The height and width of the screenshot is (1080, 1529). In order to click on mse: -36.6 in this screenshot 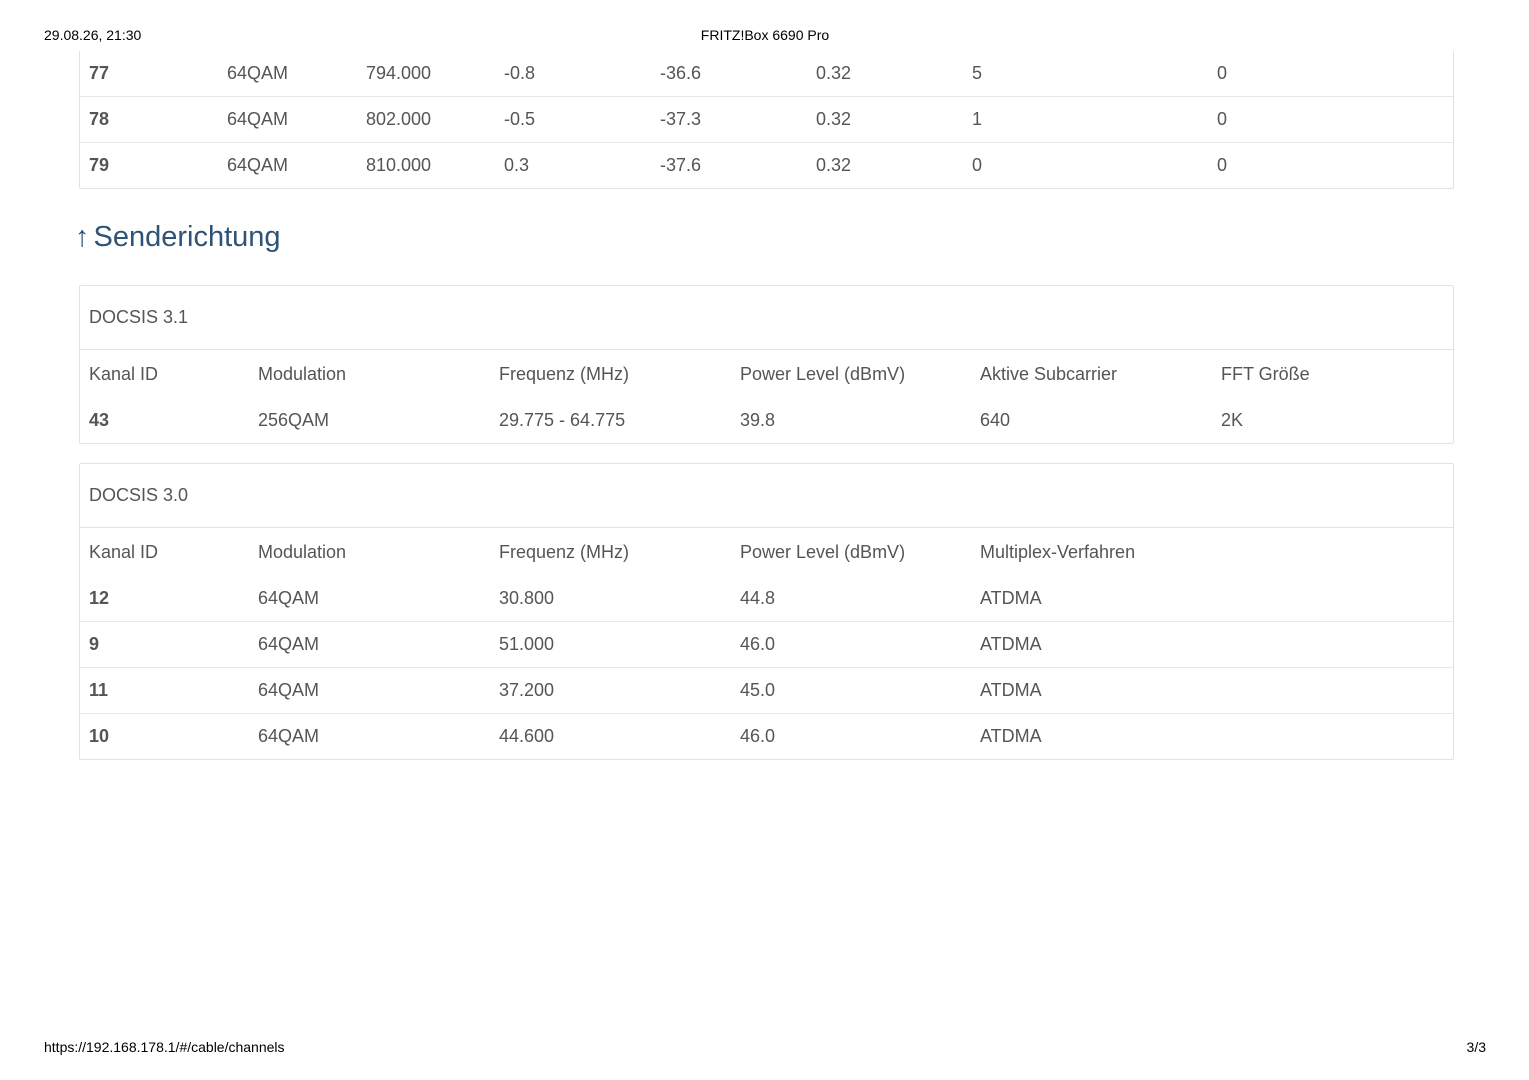, I will do `click(681, 73)`.